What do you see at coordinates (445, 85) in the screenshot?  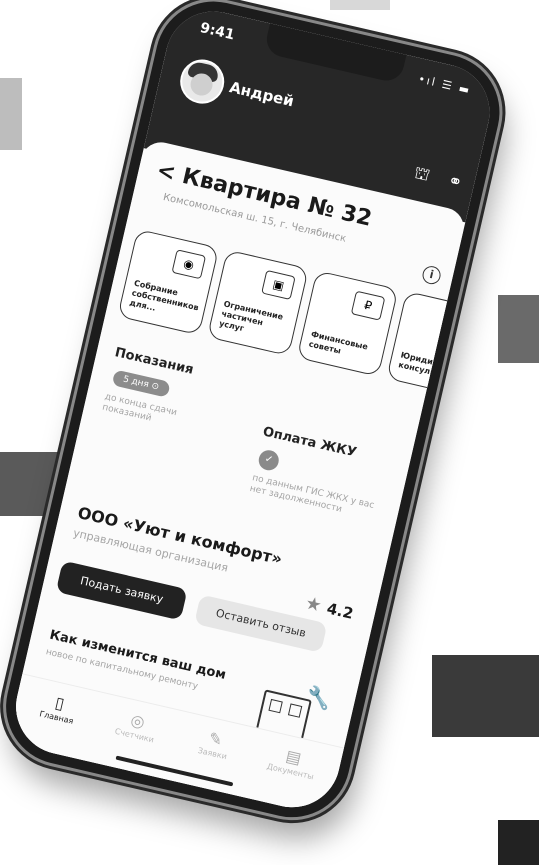 I see `status-icons: •ıl ☰ ▬` at bounding box center [445, 85].